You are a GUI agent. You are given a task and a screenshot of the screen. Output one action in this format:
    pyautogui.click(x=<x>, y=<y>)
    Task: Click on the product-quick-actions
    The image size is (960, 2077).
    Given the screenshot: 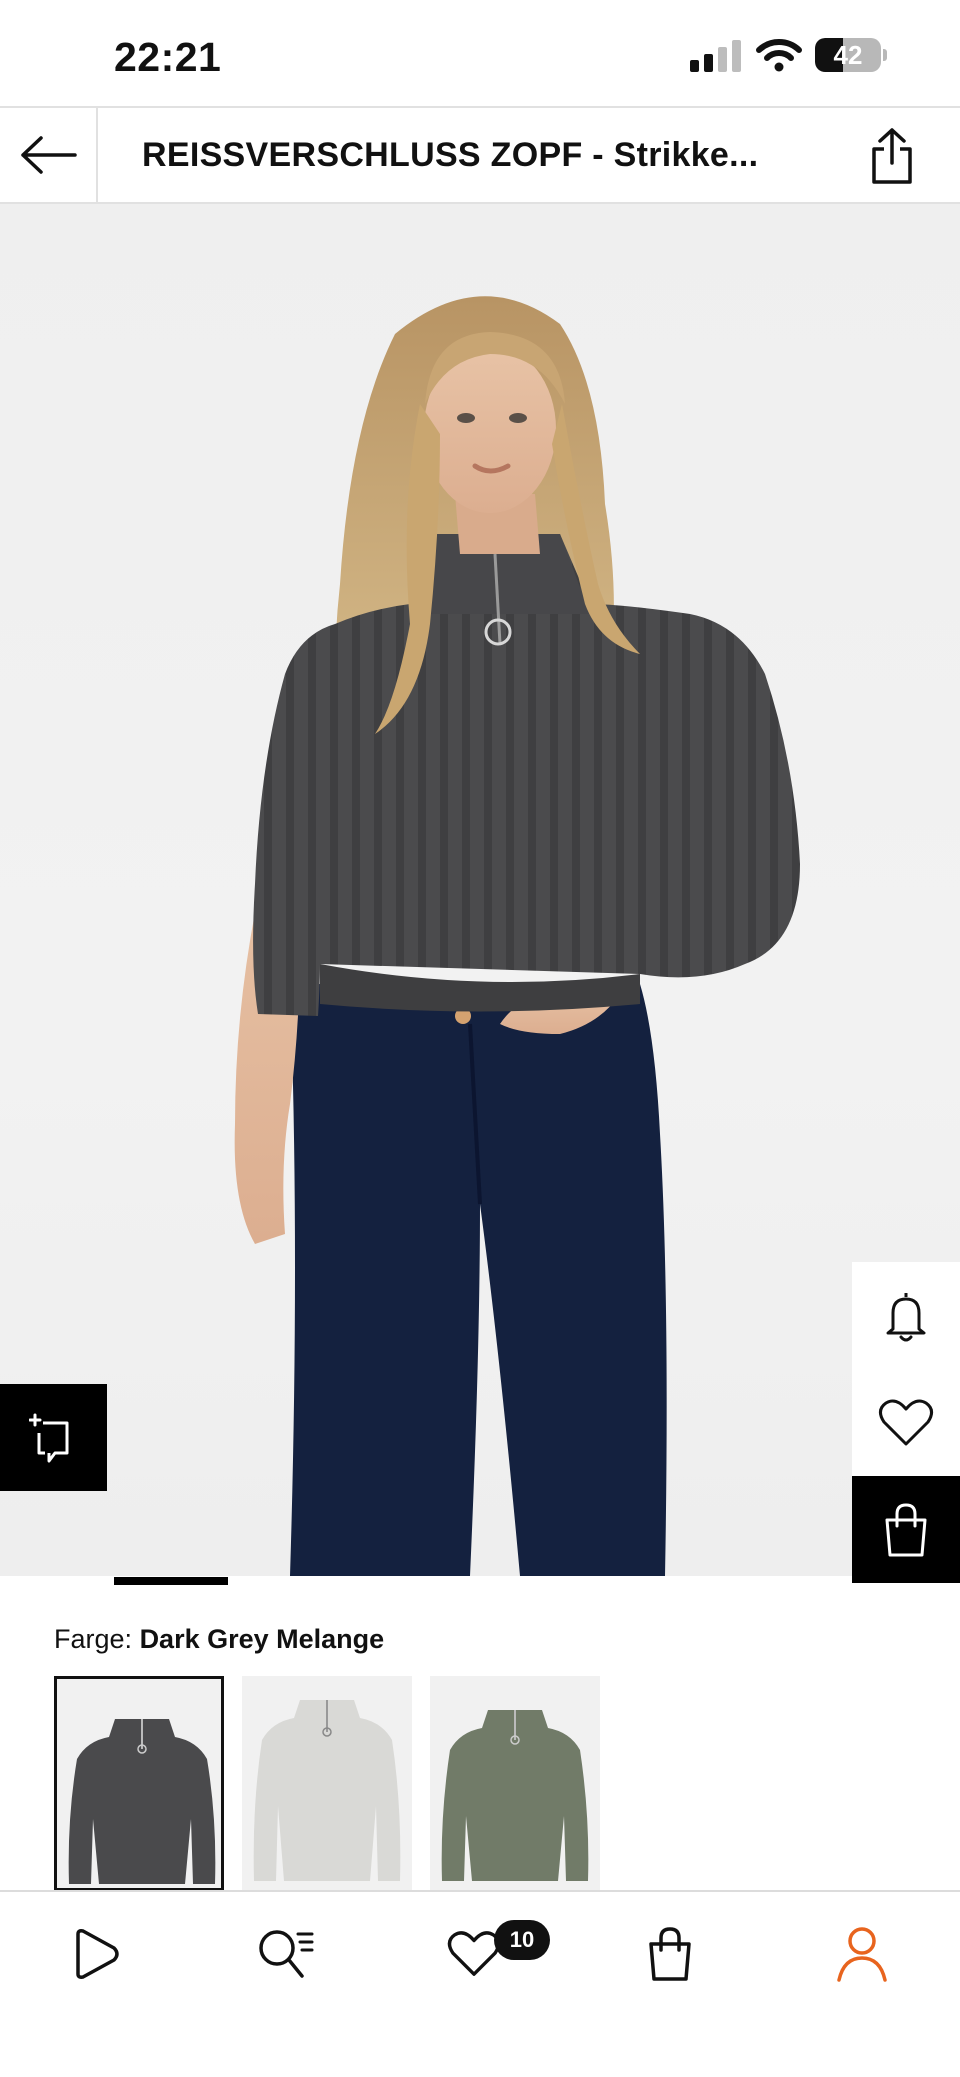 What is the action you would take?
    pyautogui.click(x=906, y=1422)
    